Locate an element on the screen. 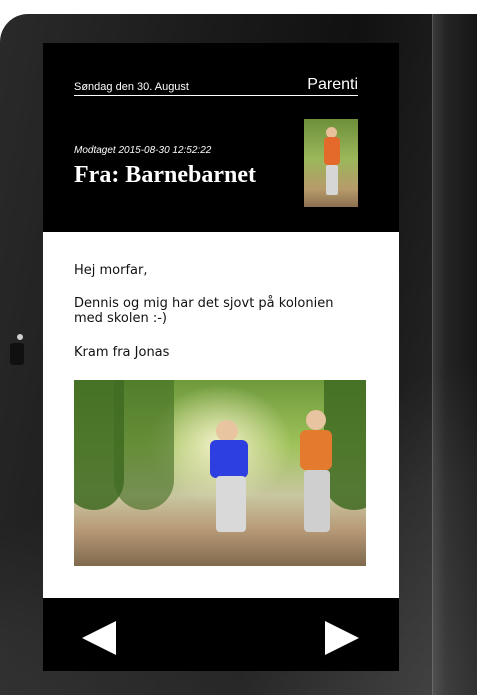 This screenshot has height=695, width=477. navigation-bar is located at coordinates (221, 634).